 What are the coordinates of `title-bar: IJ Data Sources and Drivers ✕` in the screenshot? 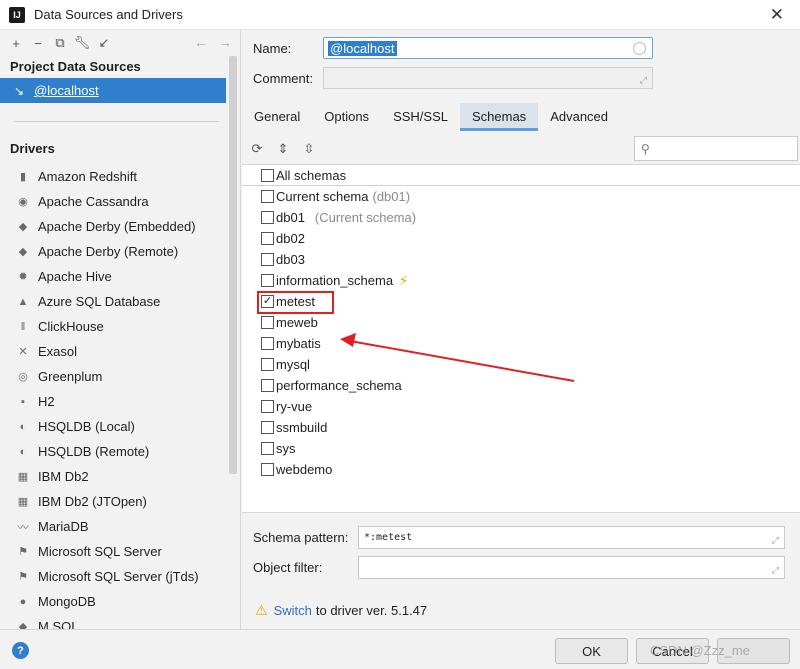 It's located at (400, 15).